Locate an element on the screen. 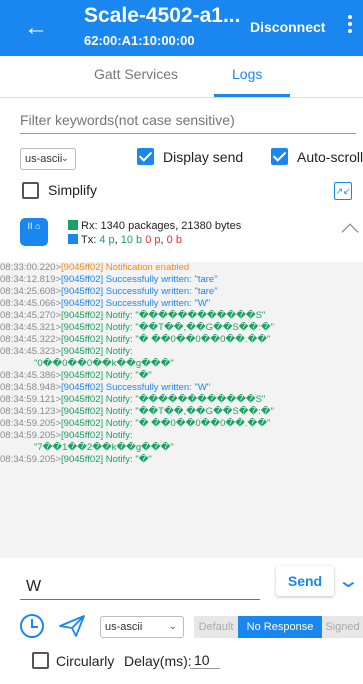 This screenshot has height=684, width=363. log-time: 08:33:00.220> is located at coordinates (31, 267).